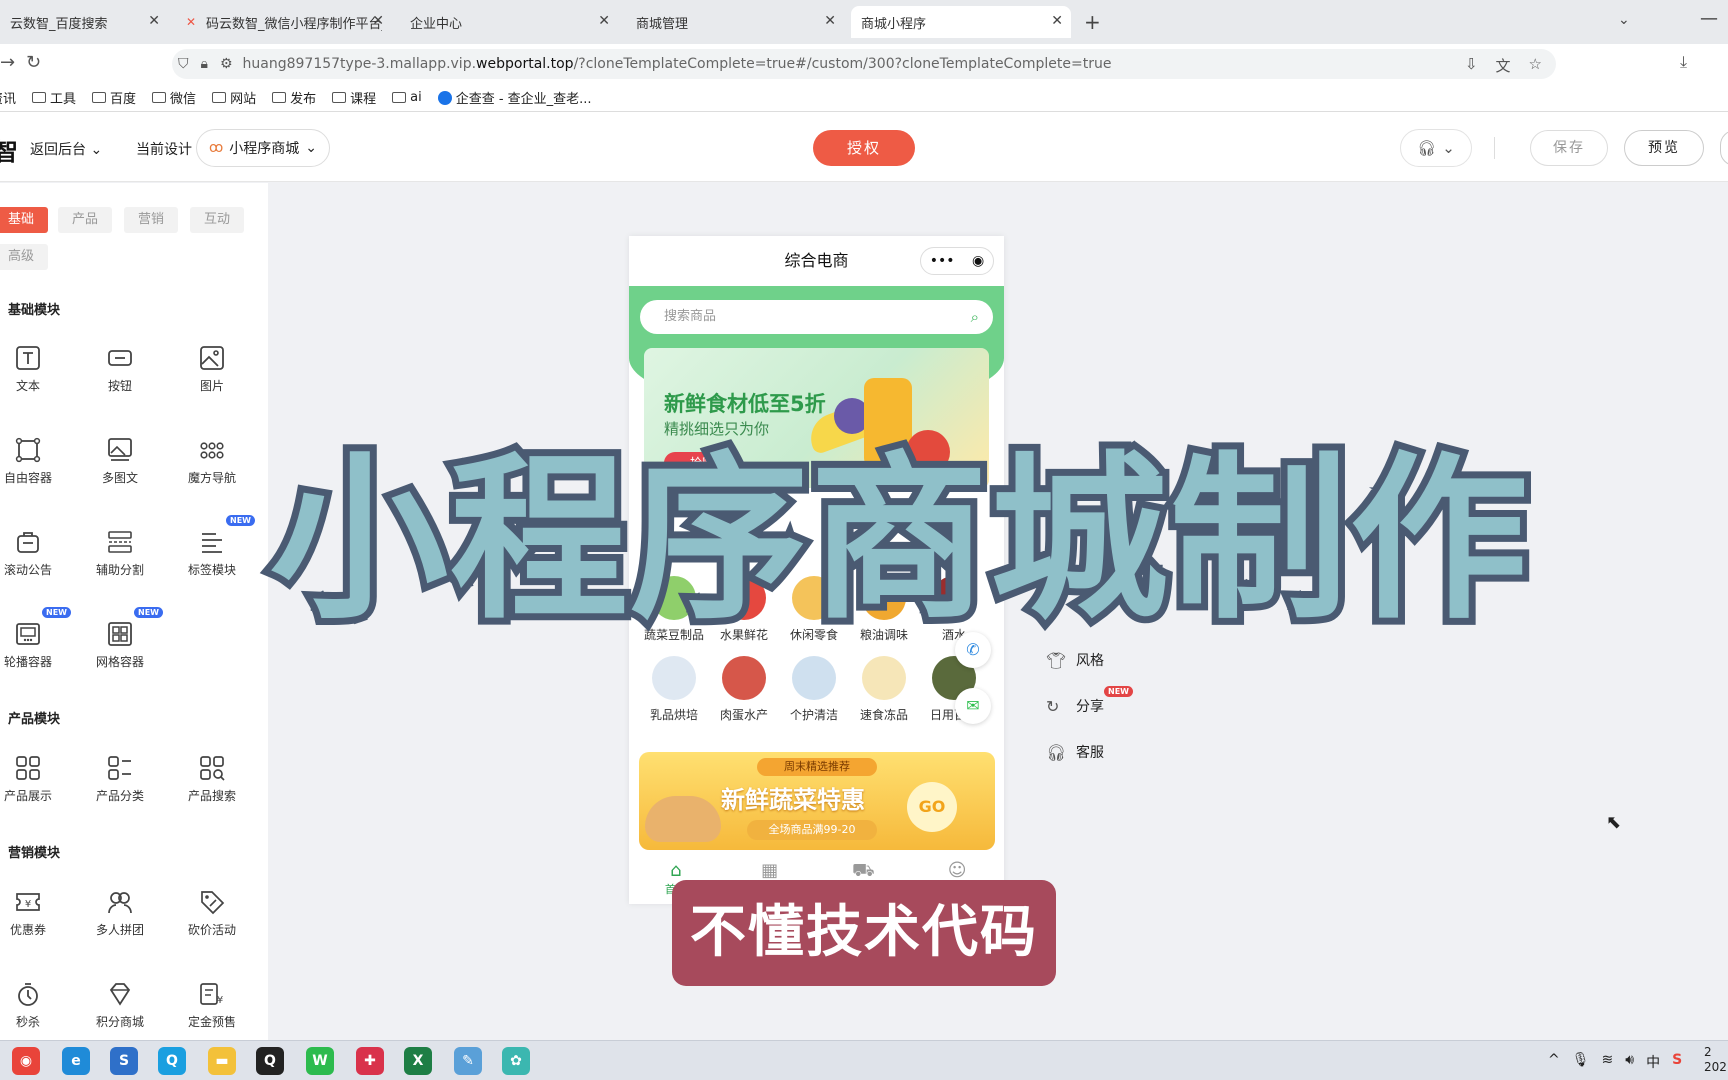 The height and width of the screenshot is (1080, 1728). I want to click on wechat-icon: ✉, so click(973, 706).